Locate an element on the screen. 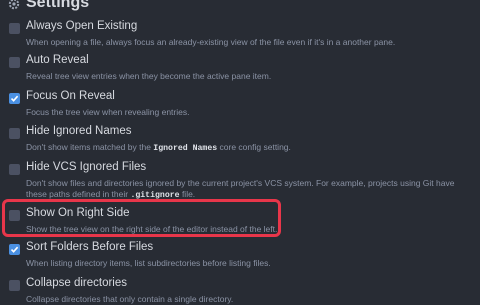 Image resolution: width=480 pixels, height=305 pixels. code-ignored-names: Ignored Names is located at coordinates (185, 148).